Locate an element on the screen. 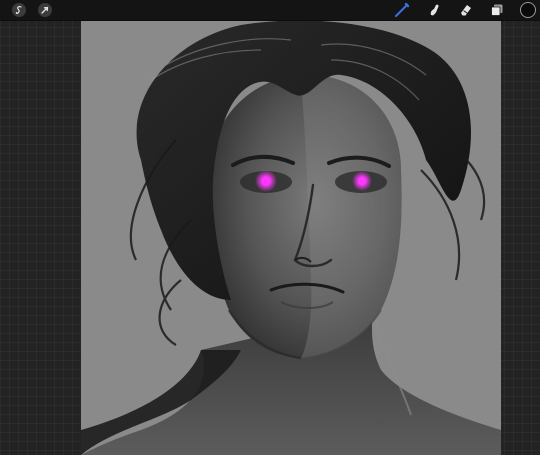 The width and height of the screenshot is (540, 455). current-color-swatch is located at coordinates (528, 10).